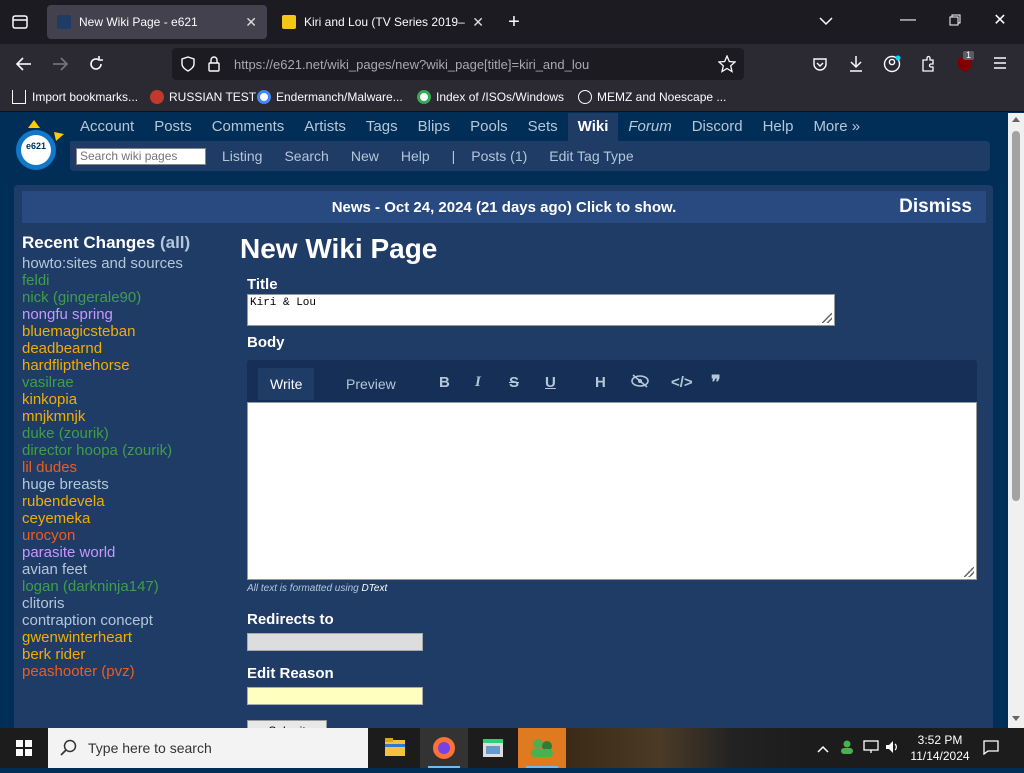 The image size is (1024, 773). I want to click on recent-change-link: peashooter (pvz), so click(127, 671).